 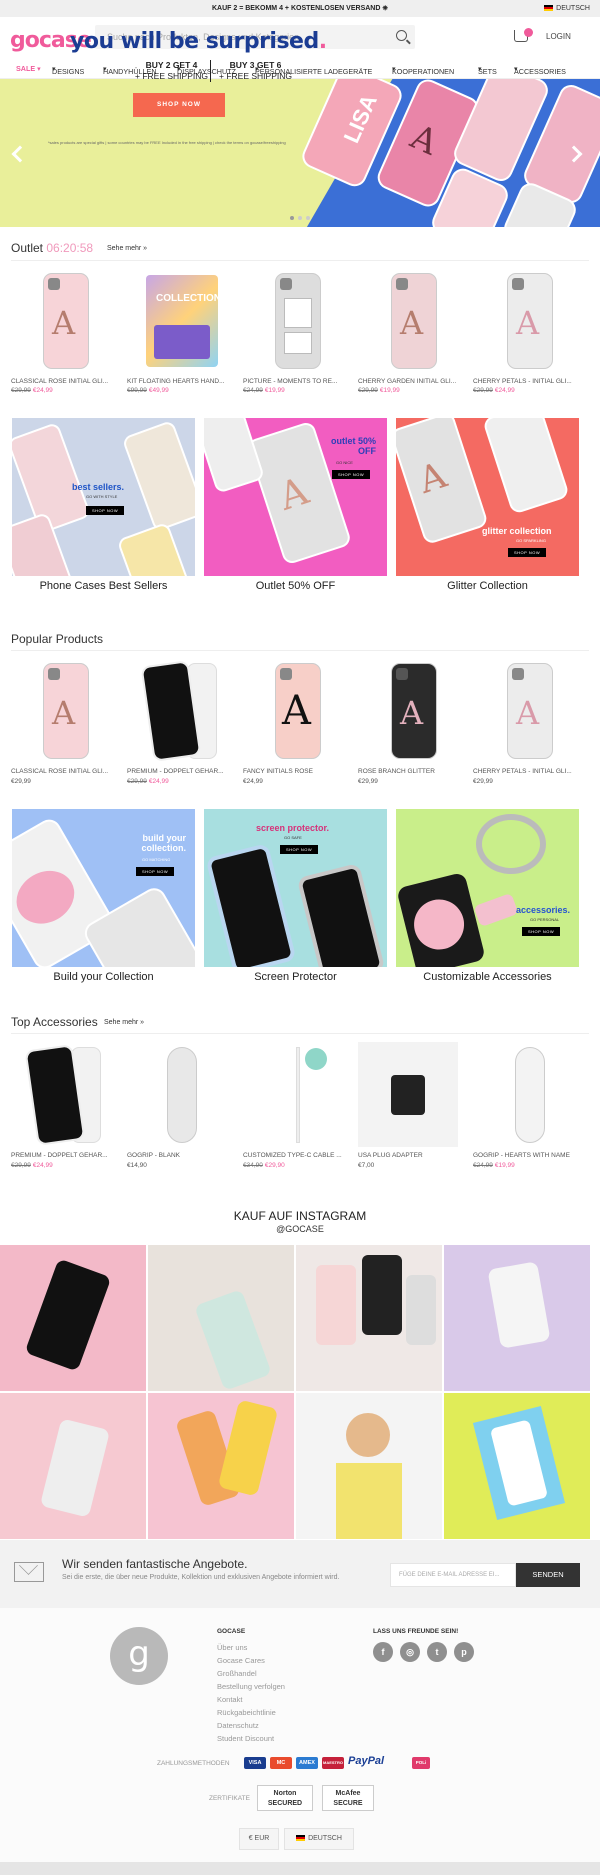 What do you see at coordinates (300, 650) in the screenshot?
I see `divider` at bounding box center [300, 650].